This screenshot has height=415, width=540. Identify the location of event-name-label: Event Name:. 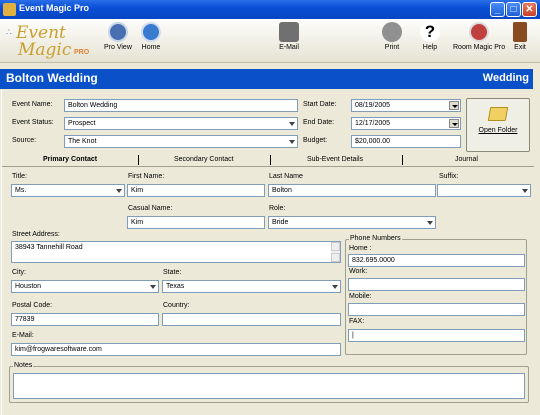
(32, 104).